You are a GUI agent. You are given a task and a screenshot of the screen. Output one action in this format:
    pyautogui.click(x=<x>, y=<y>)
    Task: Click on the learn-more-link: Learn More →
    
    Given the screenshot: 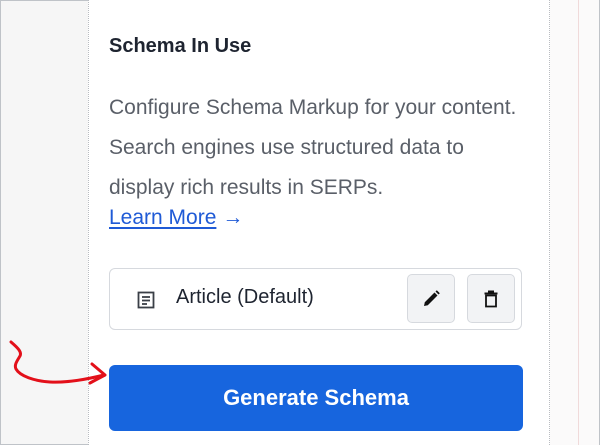 What is the action you would take?
    pyautogui.click(x=176, y=218)
    